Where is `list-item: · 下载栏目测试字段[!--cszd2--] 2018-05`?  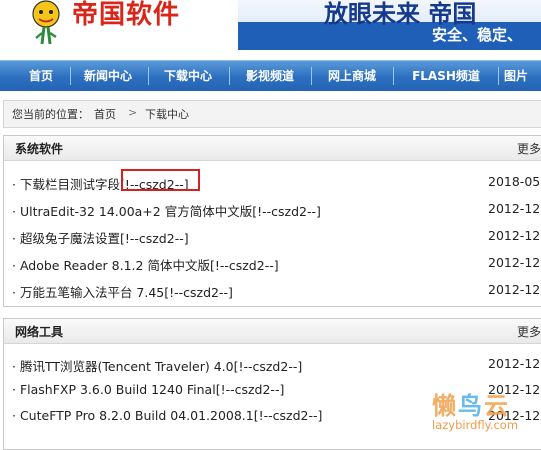
list-item: · 下载栏目测试字段[!--cszd2--] 2018-05 is located at coordinates (272, 182).